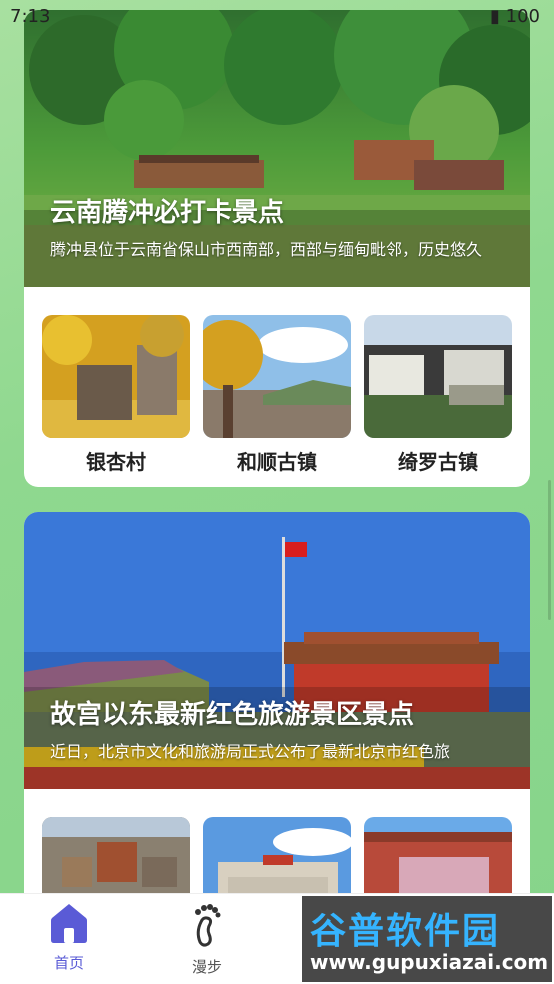  What do you see at coordinates (206, 967) in the screenshot?
I see `nav-walk-label: 漫步` at bounding box center [206, 967].